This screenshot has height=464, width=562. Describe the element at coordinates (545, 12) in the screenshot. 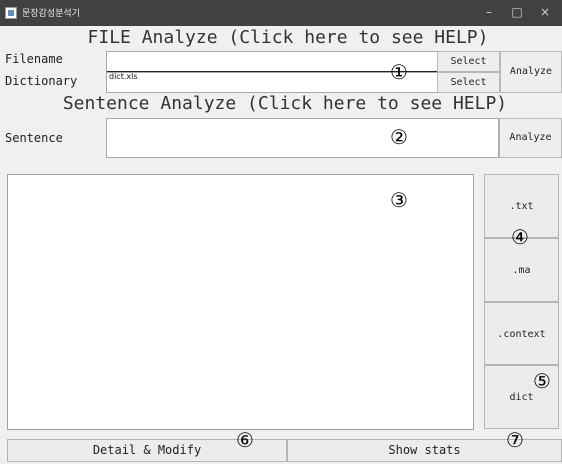

I see `close-button: ×` at that location.